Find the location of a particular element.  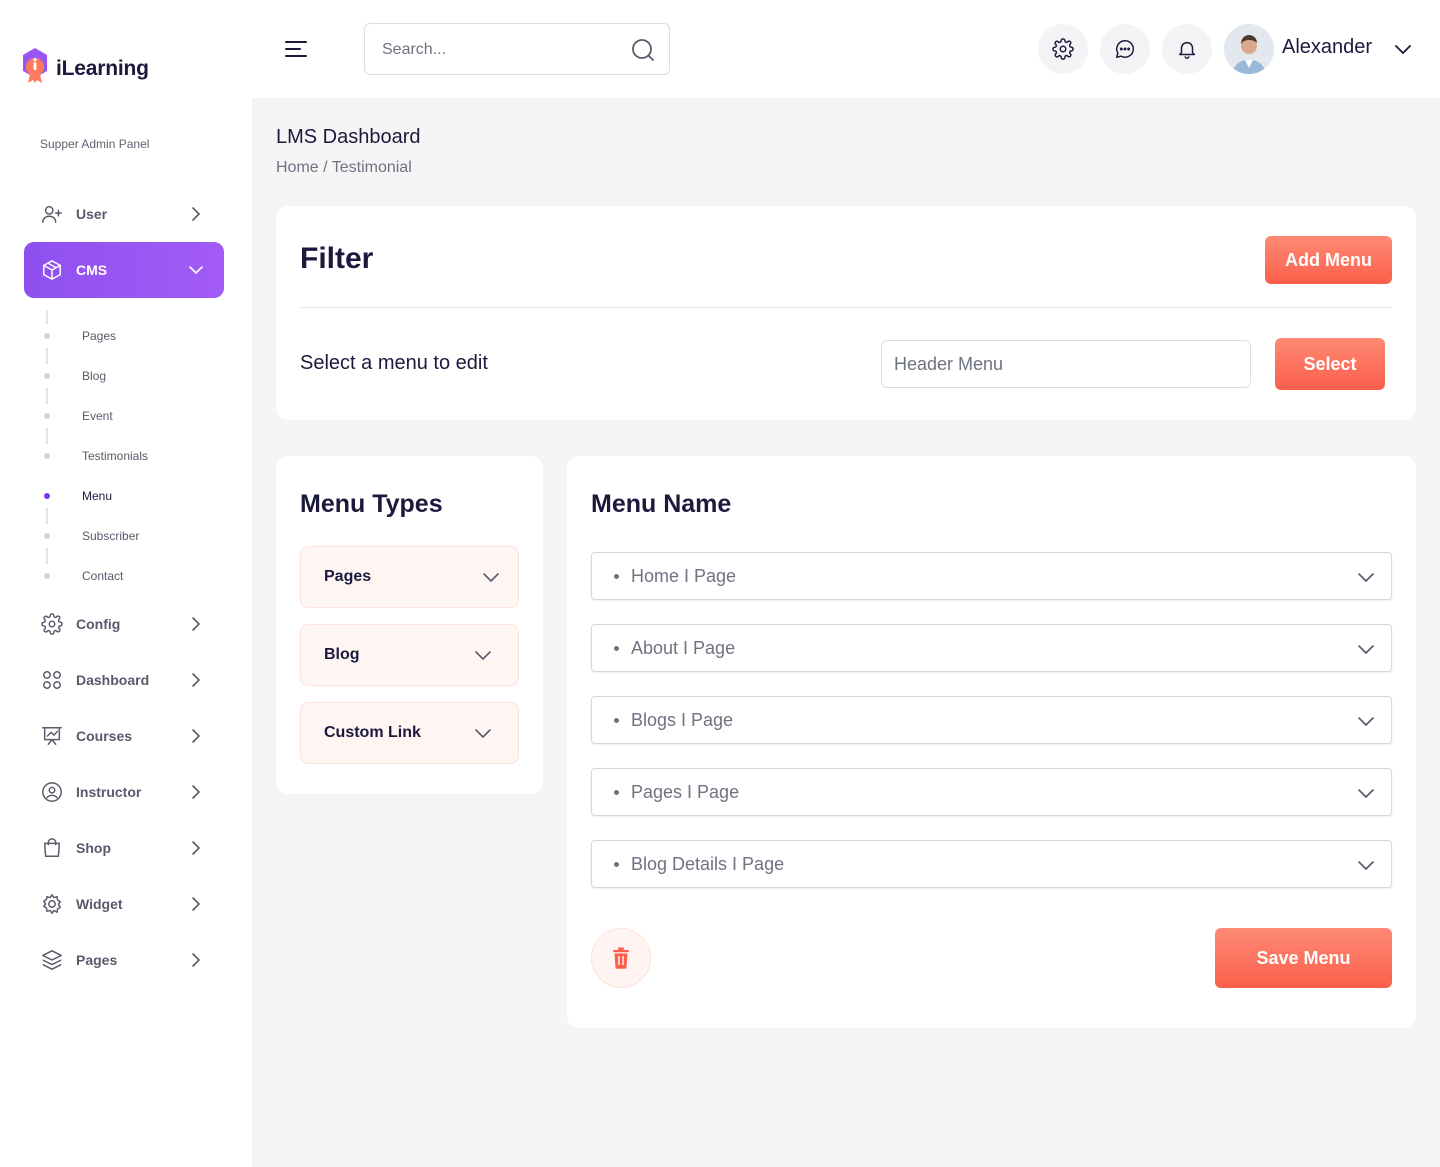

sidebar-item-dashboard: Dashboard is located at coordinates (124, 680).